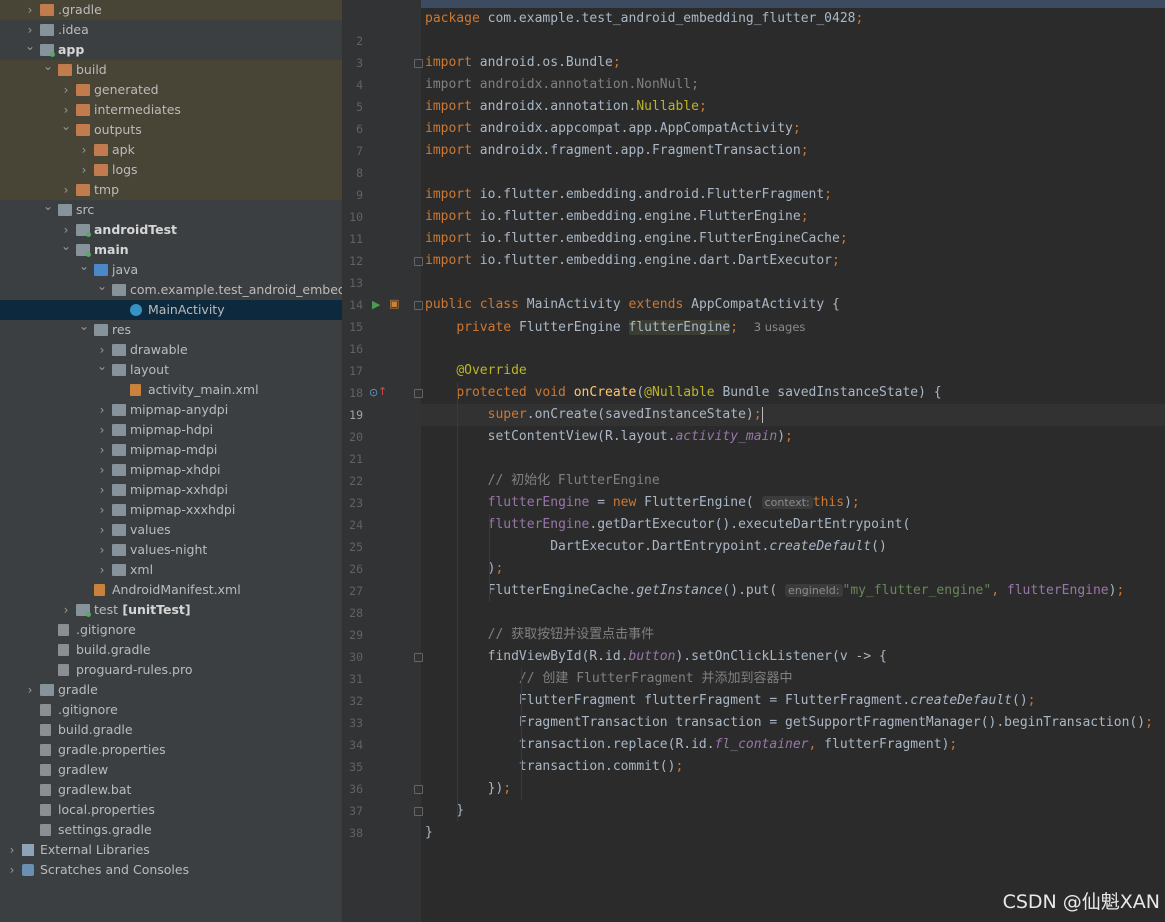 The width and height of the screenshot is (1165, 922). I want to click on tree-item: ⌄ res, so click(171, 330).